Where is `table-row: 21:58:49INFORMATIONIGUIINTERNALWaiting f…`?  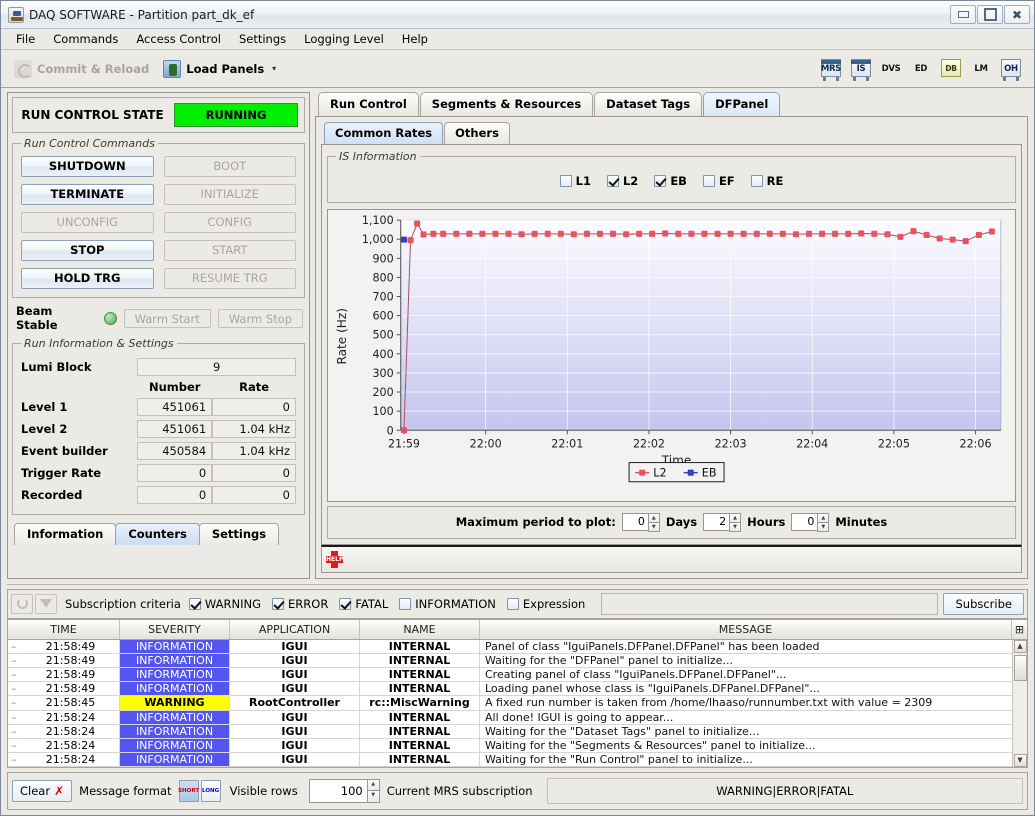
table-row: 21:58:49INFORMATIONIGUIINTERNALWaiting f… is located at coordinates (517, 661).